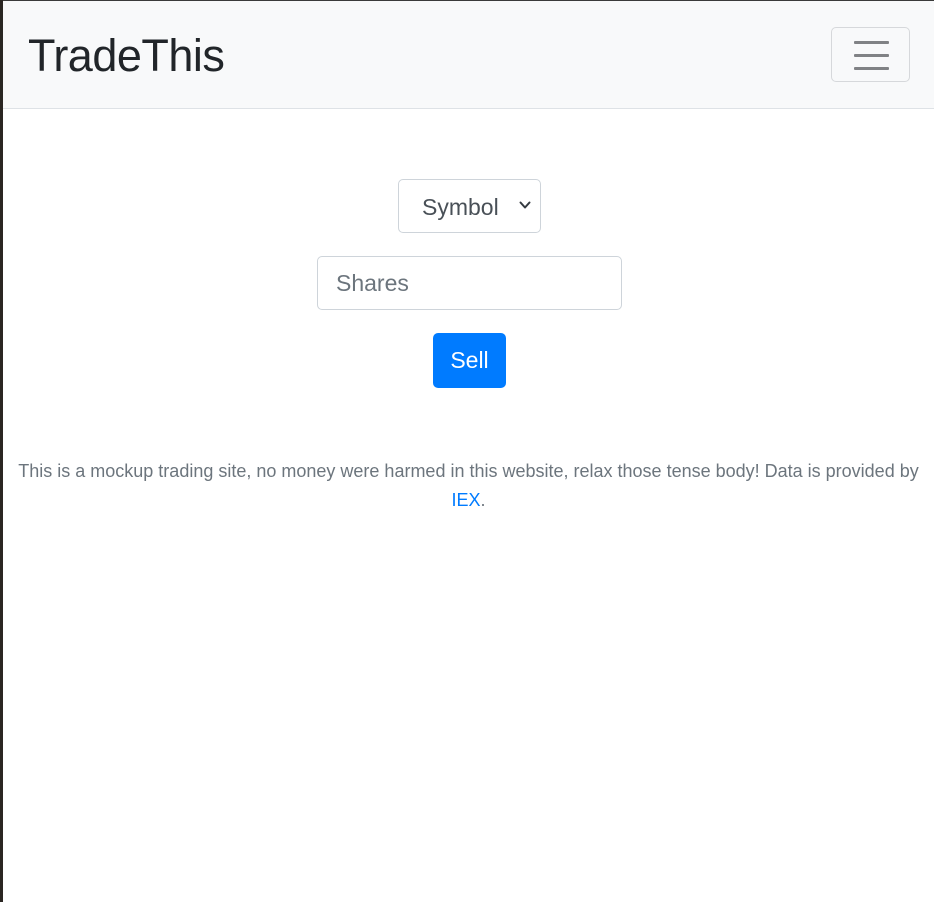 The height and width of the screenshot is (902, 934). Describe the element at coordinates (126, 56) in the screenshot. I see `brand-link: TradeThis` at that location.